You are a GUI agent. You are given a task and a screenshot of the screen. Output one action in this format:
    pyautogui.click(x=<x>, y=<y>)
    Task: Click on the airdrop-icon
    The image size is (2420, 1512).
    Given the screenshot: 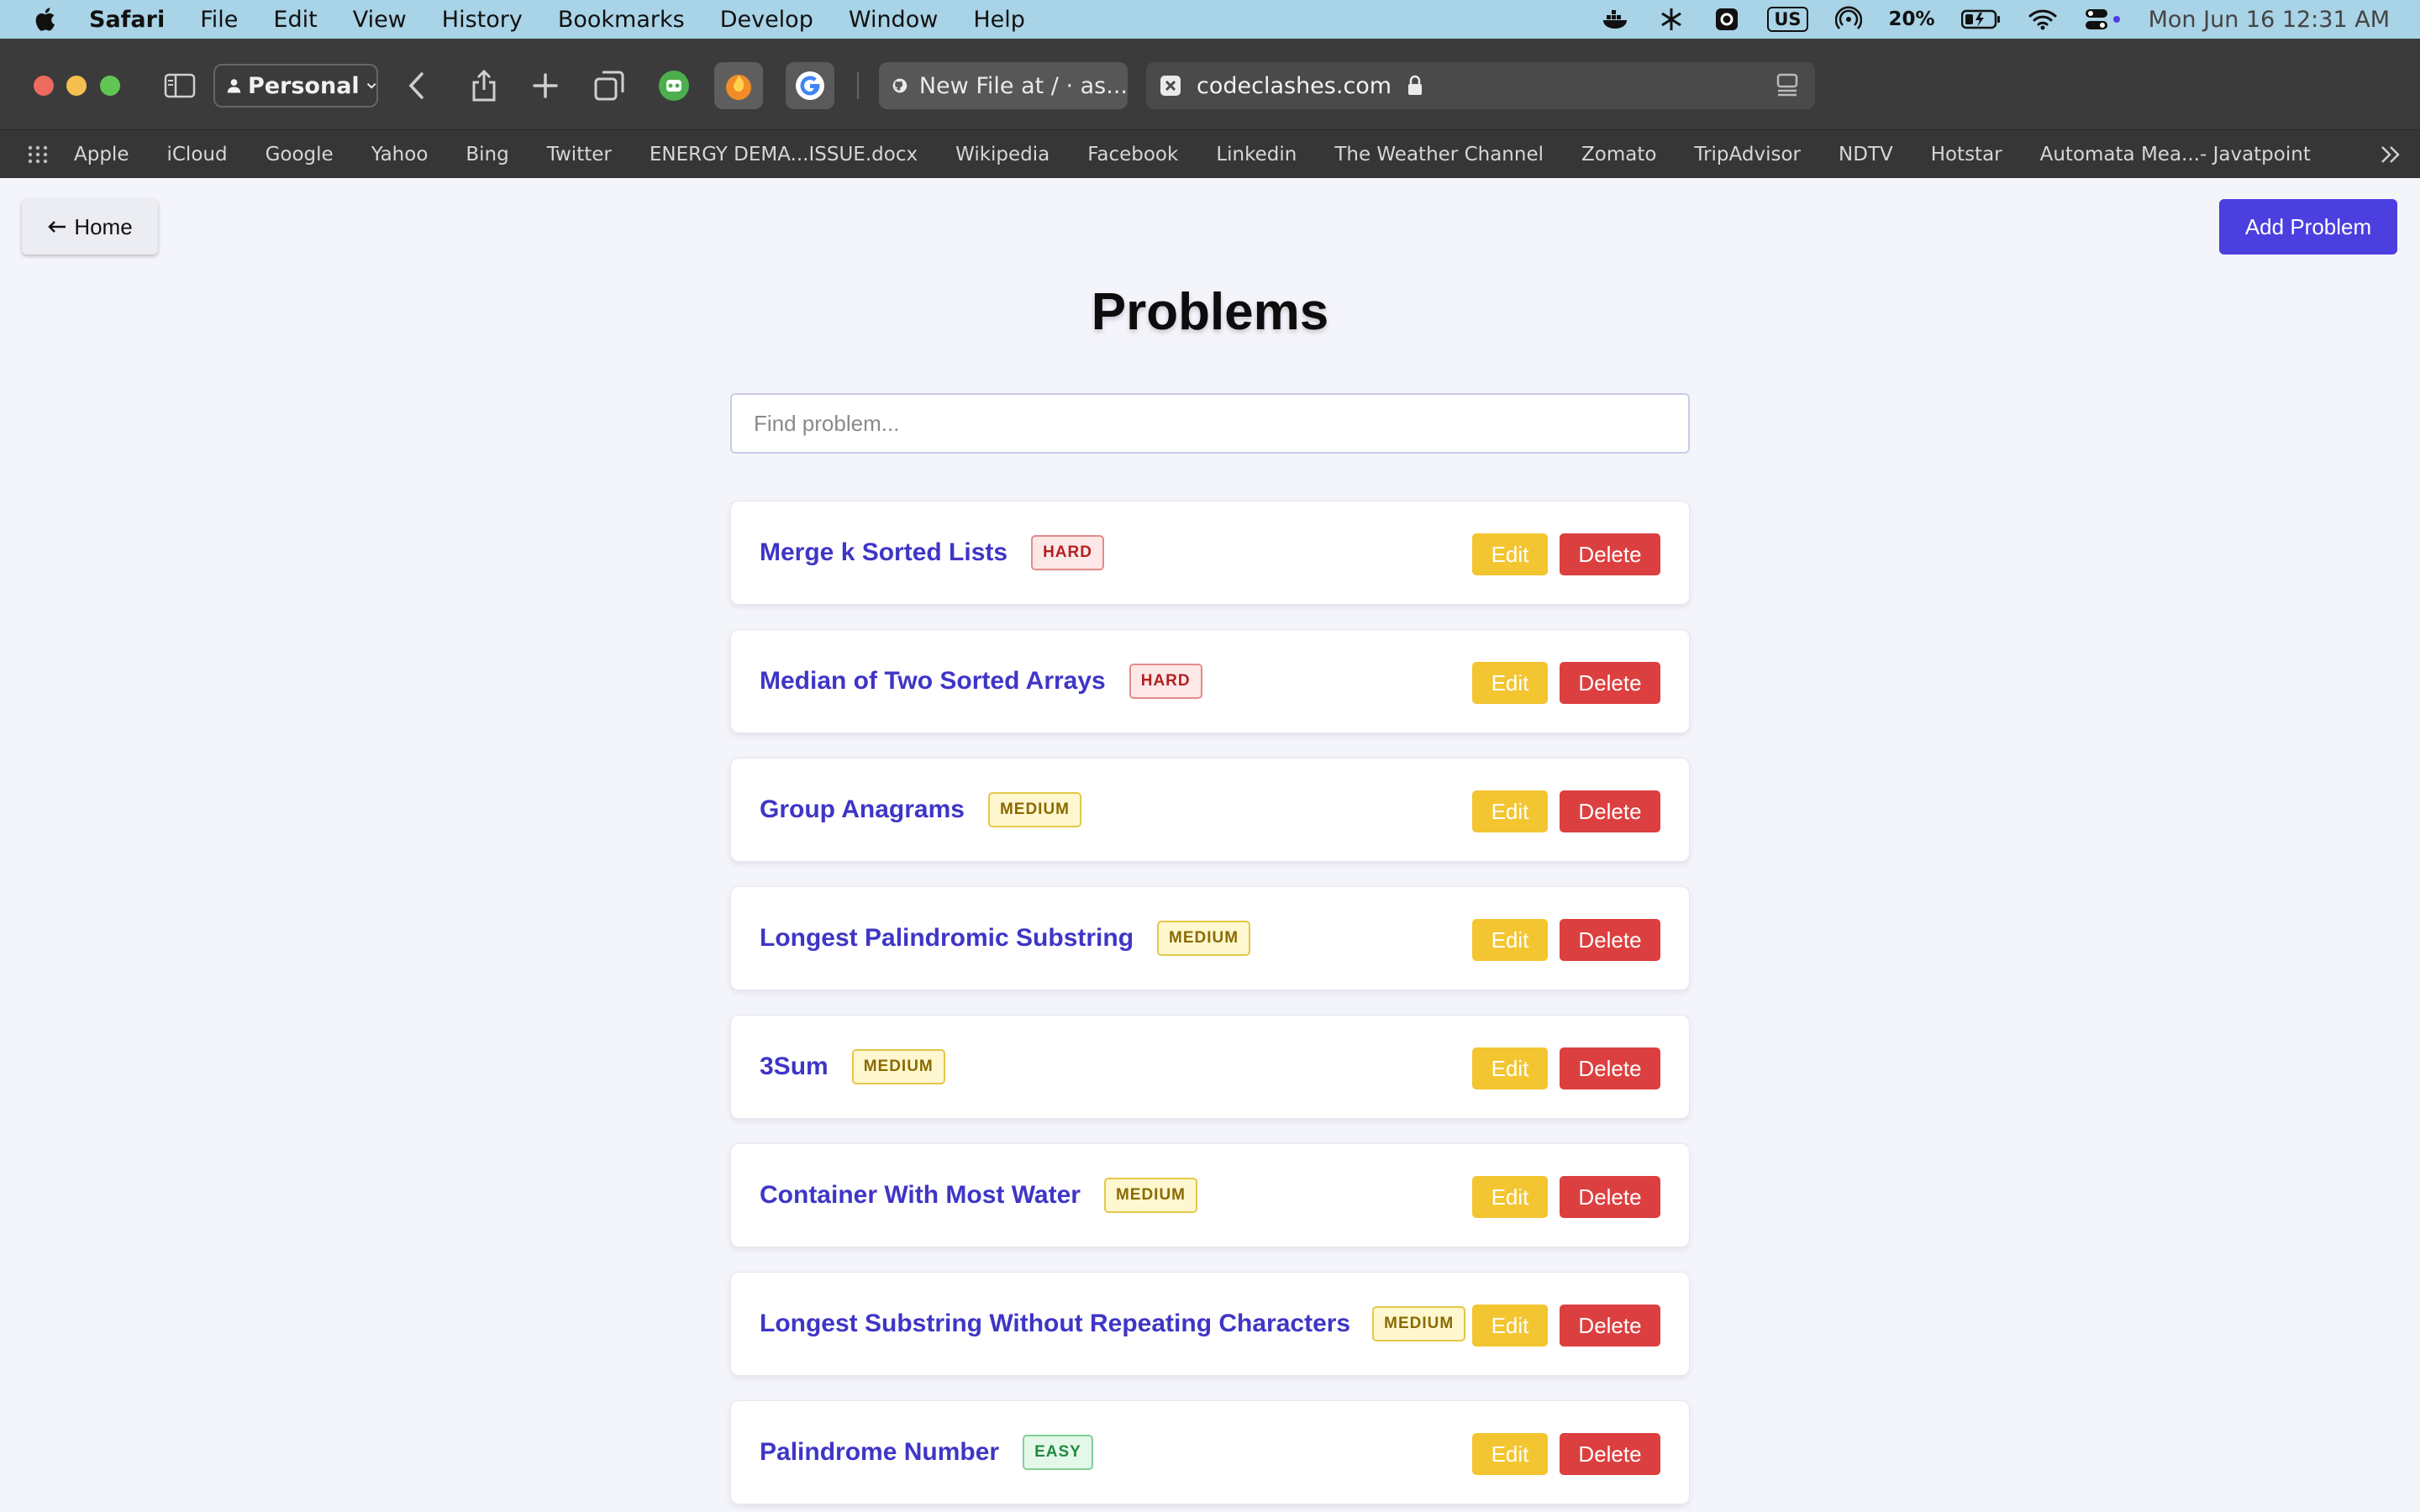 What is the action you would take?
    pyautogui.click(x=1849, y=19)
    